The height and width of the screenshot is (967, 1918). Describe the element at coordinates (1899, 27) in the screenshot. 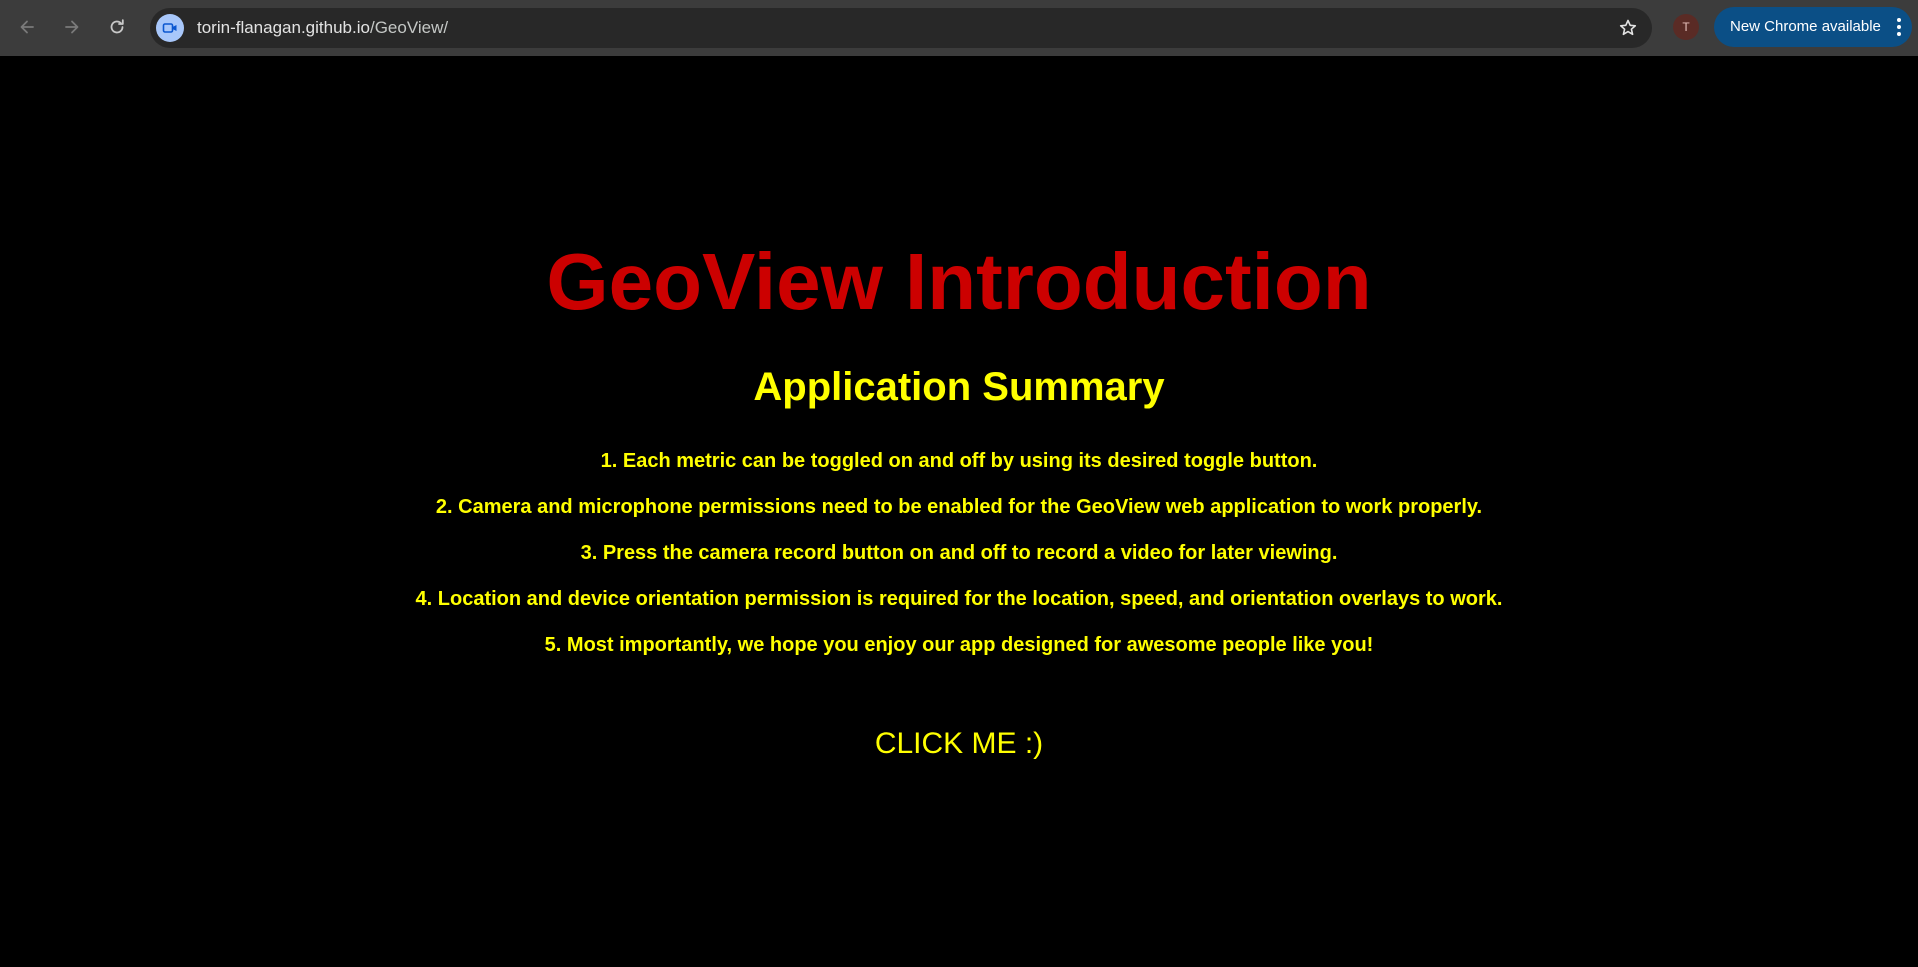

I see `kebab-menu-icon` at that location.